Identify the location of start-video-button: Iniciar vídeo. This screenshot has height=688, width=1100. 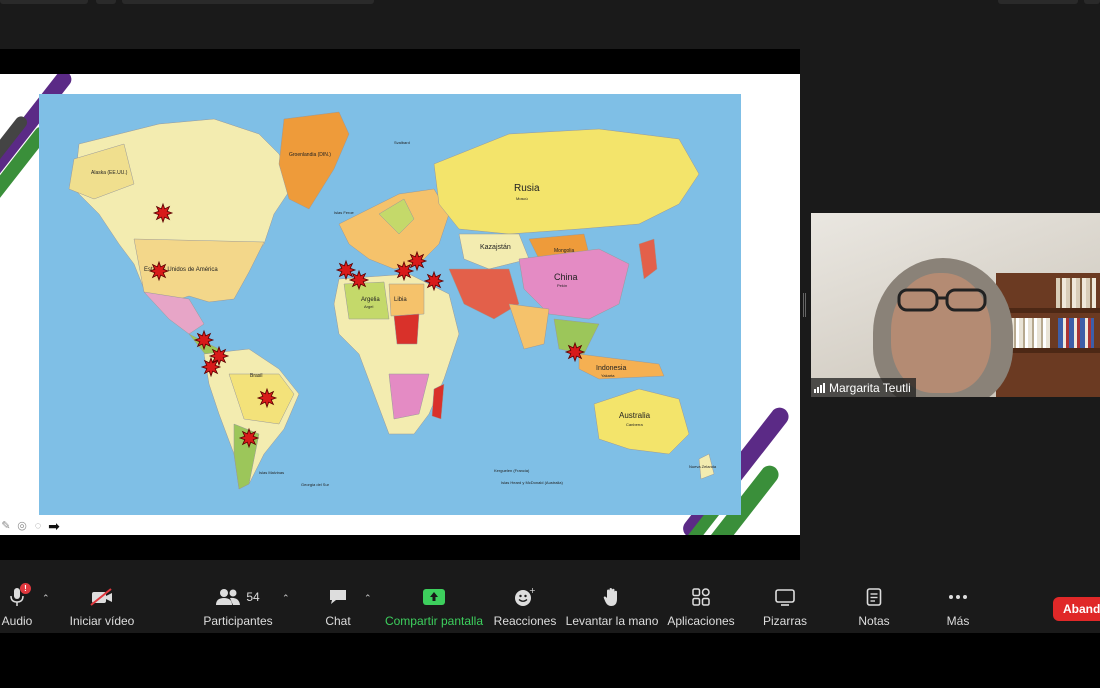
(102, 608).